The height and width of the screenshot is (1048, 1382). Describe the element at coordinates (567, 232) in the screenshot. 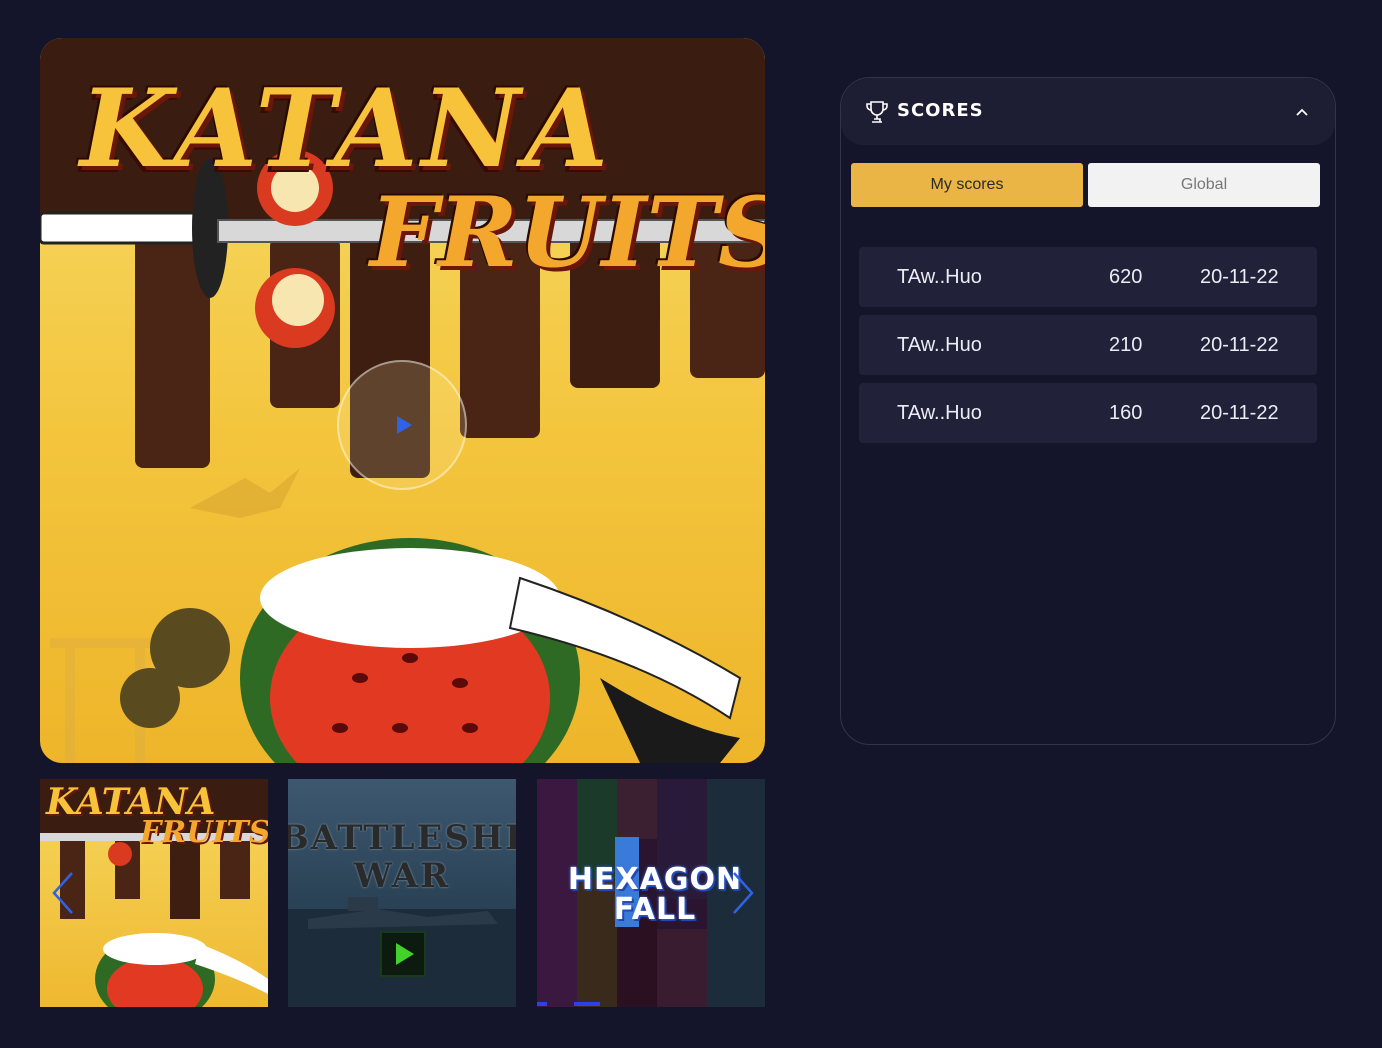

I see `hero-subtitle: FRUITS` at that location.